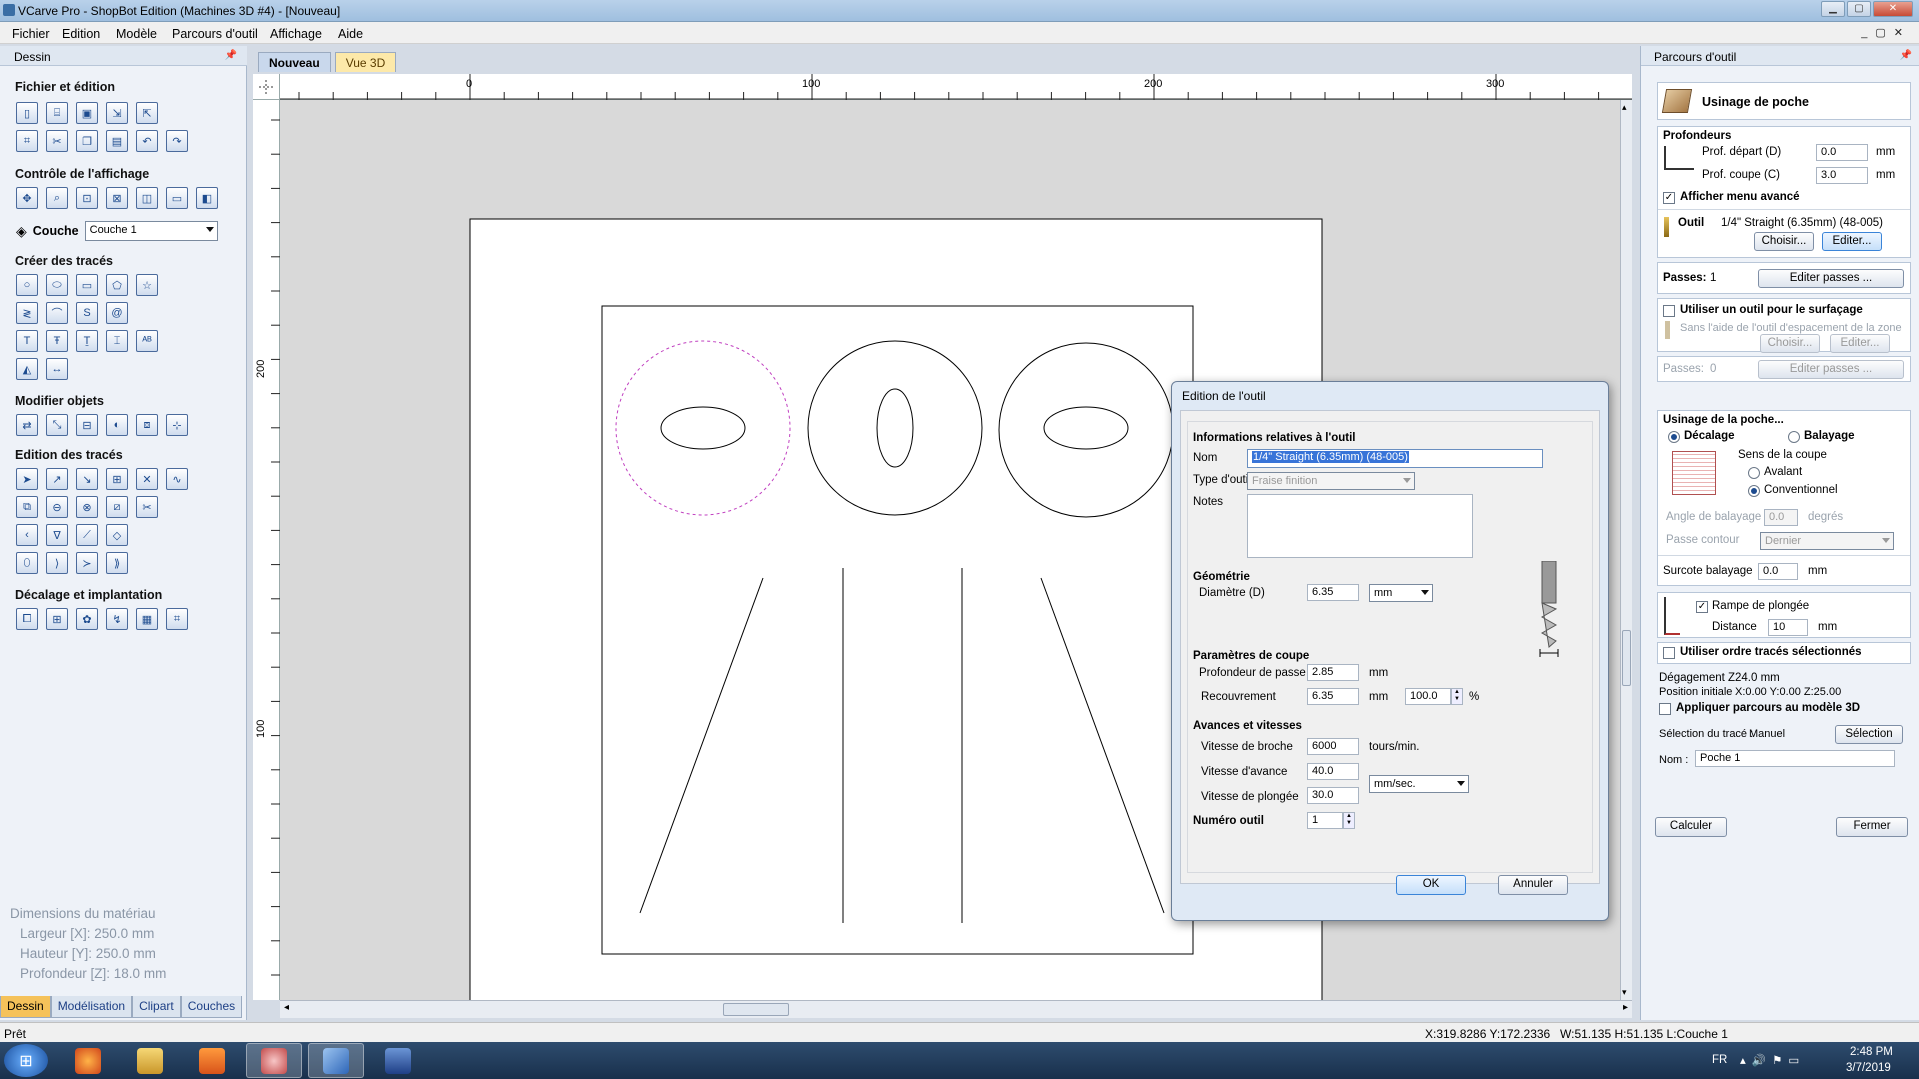 This screenshot has width=1919, height=1079. I want to click on export-icon: ⇱, so click(147, 113).